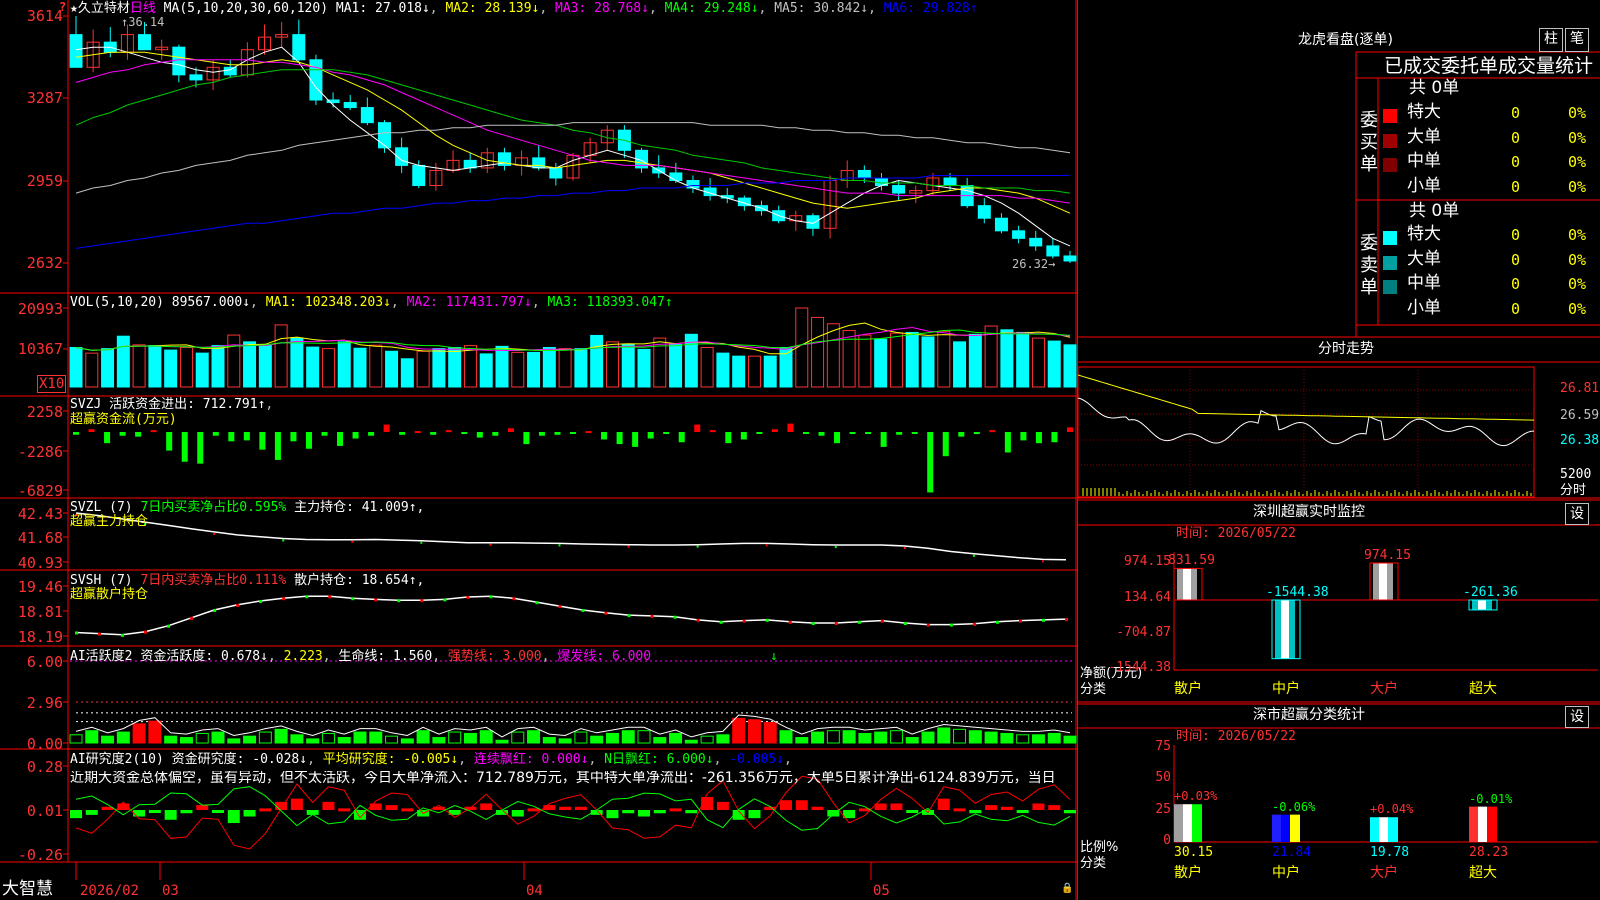 The width and height of the screenshot is (1600, 900). Describe the element at coordinates (1187, 584) in the screenshot. I see `szmon-bar` at that location.